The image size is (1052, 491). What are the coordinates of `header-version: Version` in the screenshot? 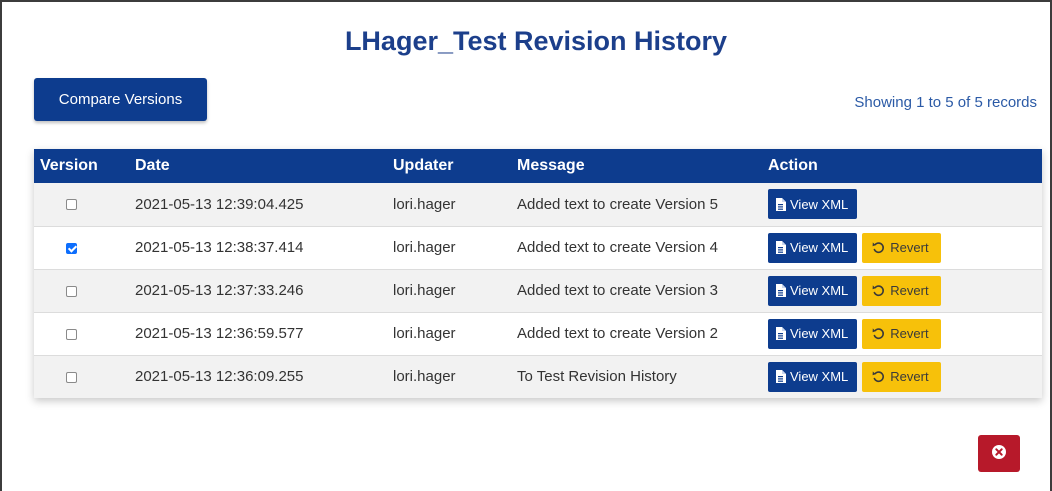 It's located at (69, 165).